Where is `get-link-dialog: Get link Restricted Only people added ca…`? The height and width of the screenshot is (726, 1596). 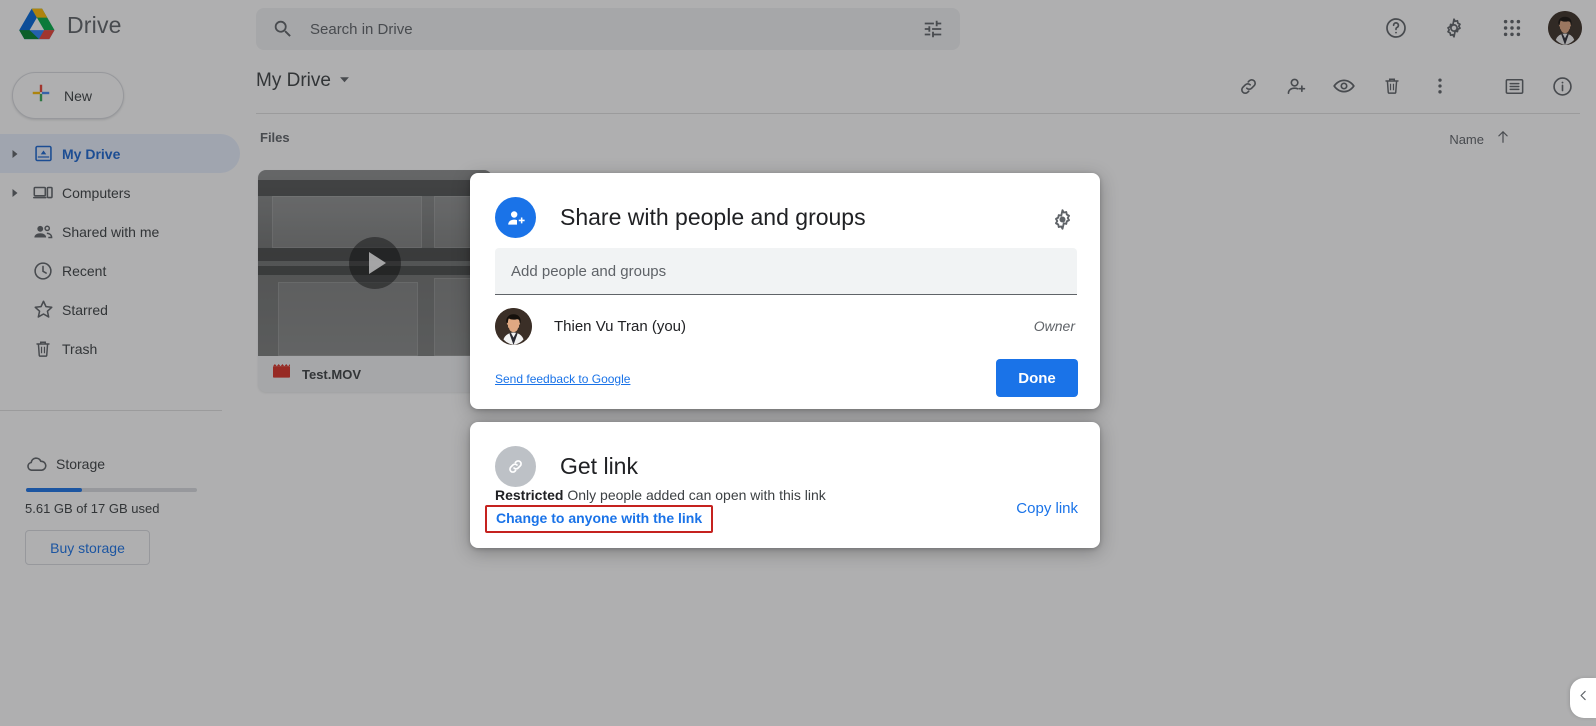 get-link-dialog: Get link Restricted Only people added ca… is located at coordinates (785, 485).